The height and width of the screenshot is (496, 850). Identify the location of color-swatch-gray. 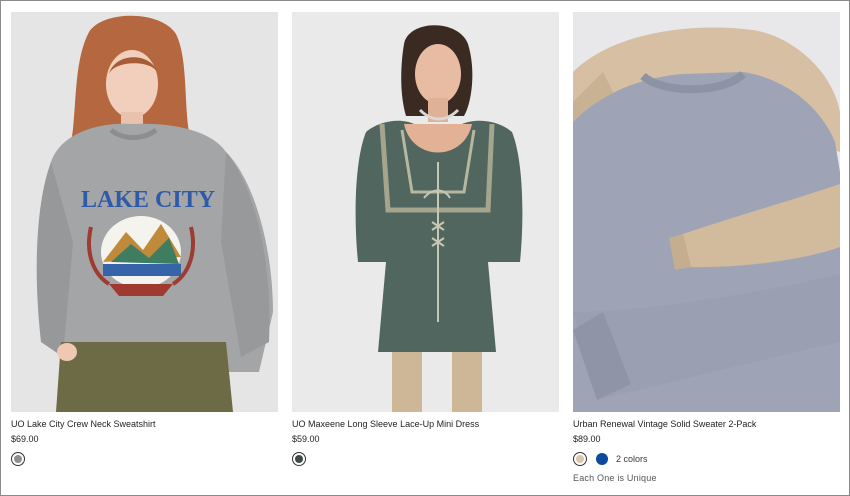
(18, 459).